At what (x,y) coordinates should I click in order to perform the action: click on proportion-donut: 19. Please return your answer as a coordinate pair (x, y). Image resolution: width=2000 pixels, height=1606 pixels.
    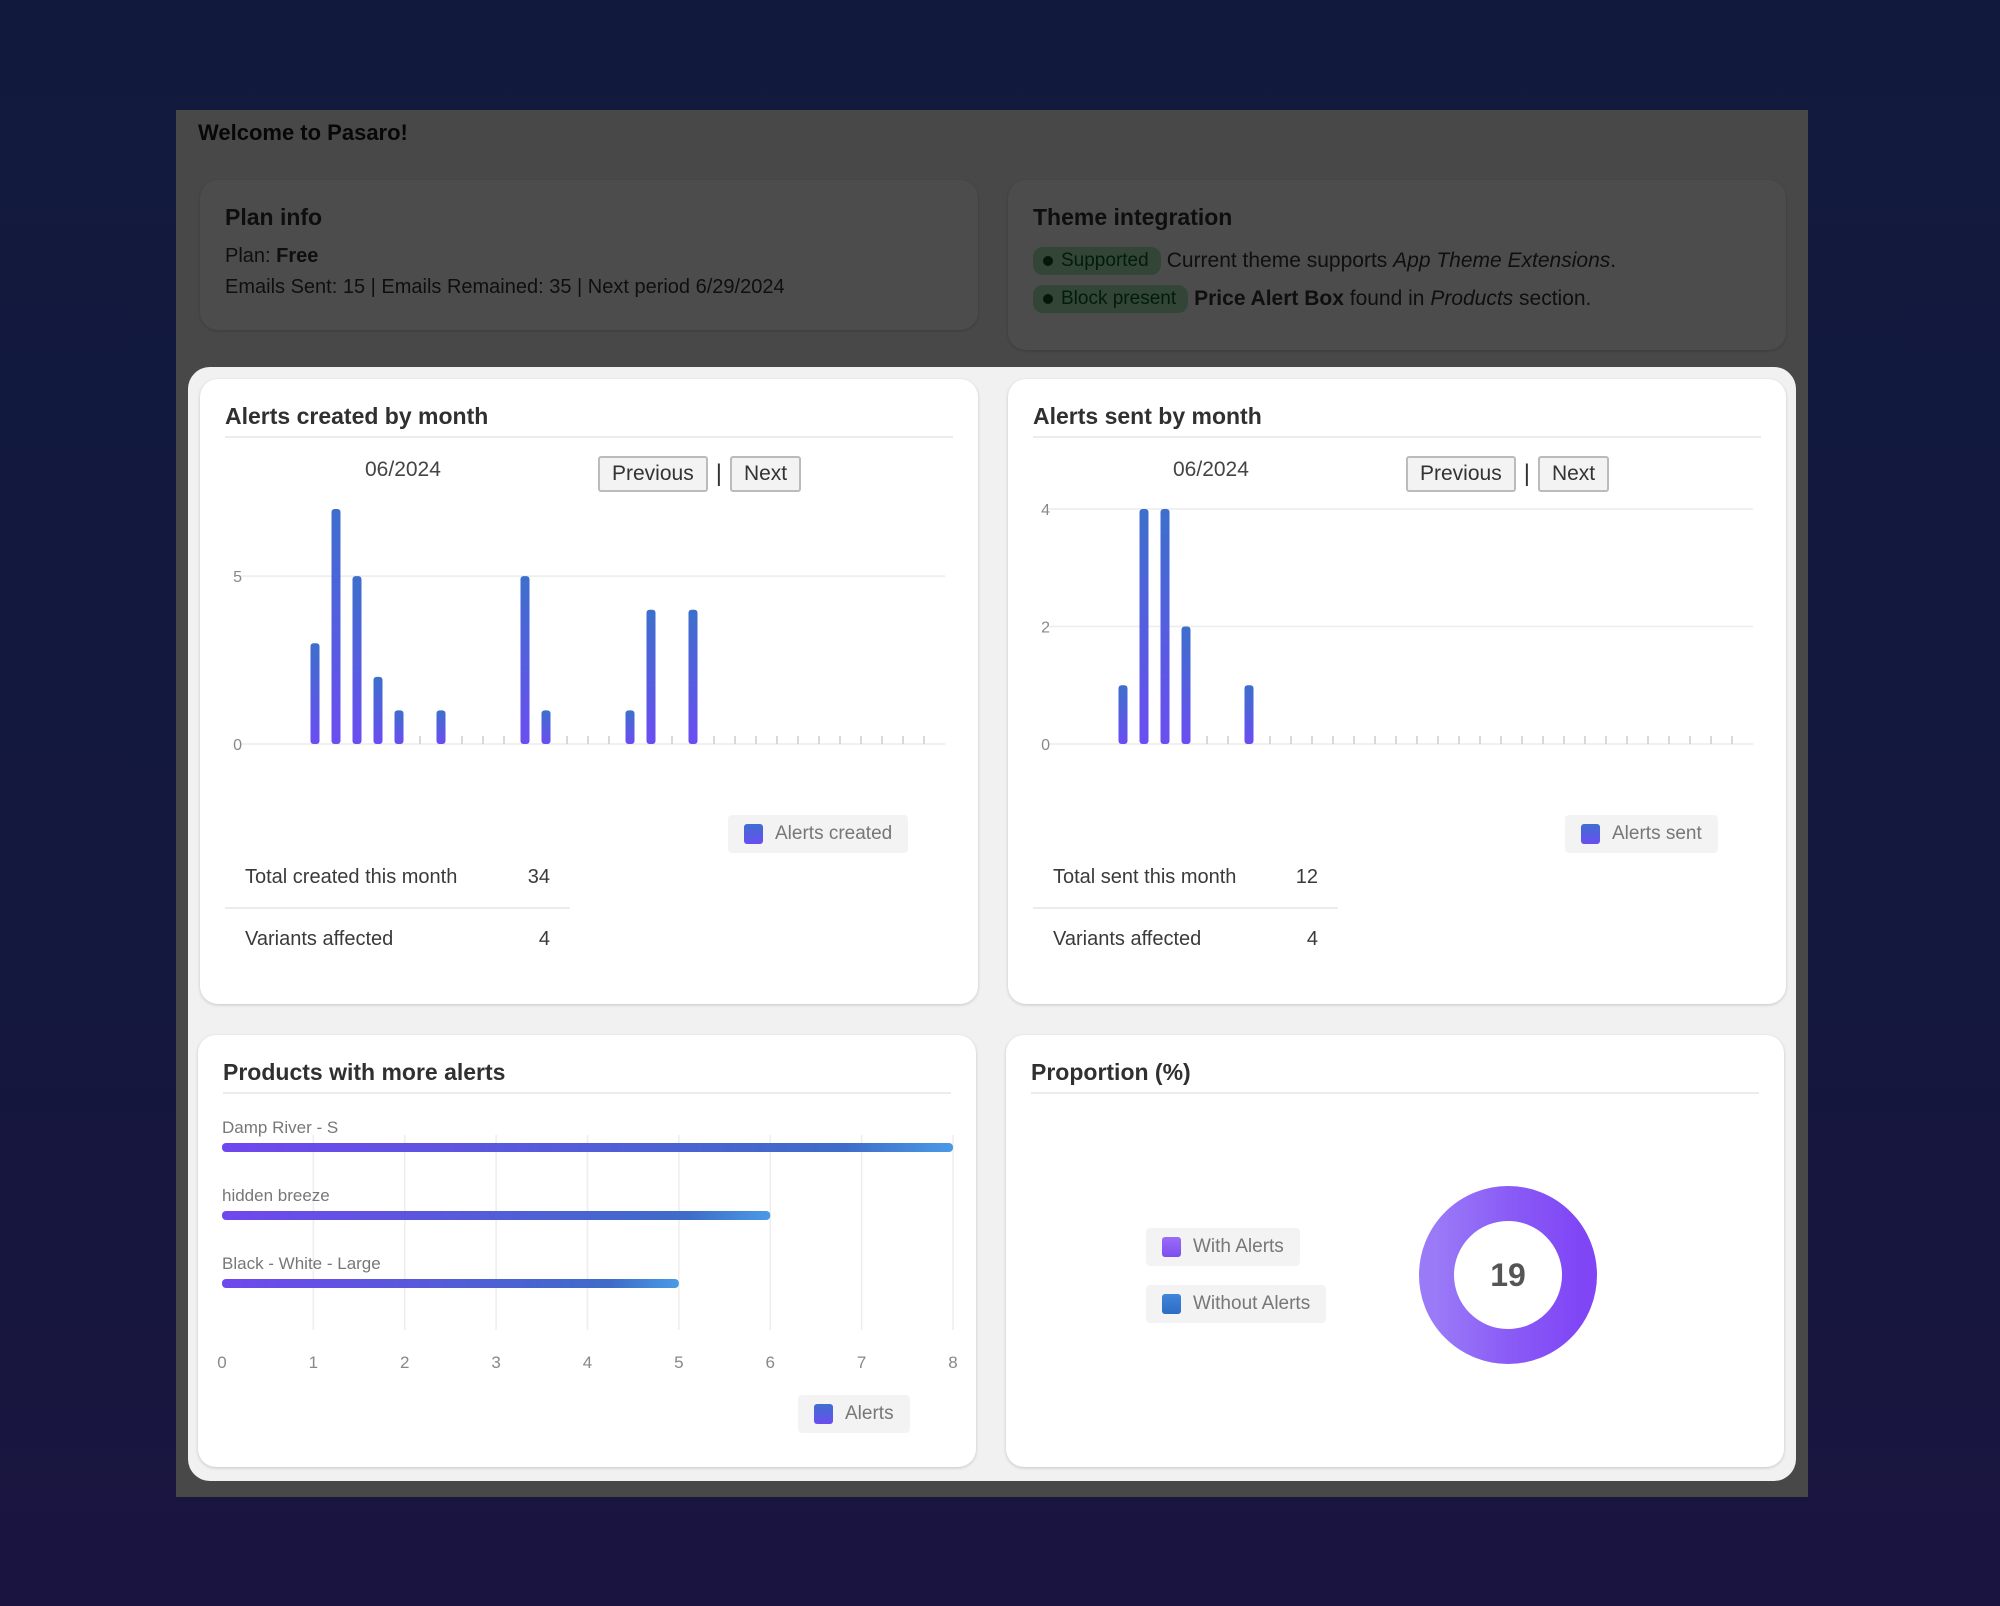
    Looking at the image, I should click on (1508, 1275).